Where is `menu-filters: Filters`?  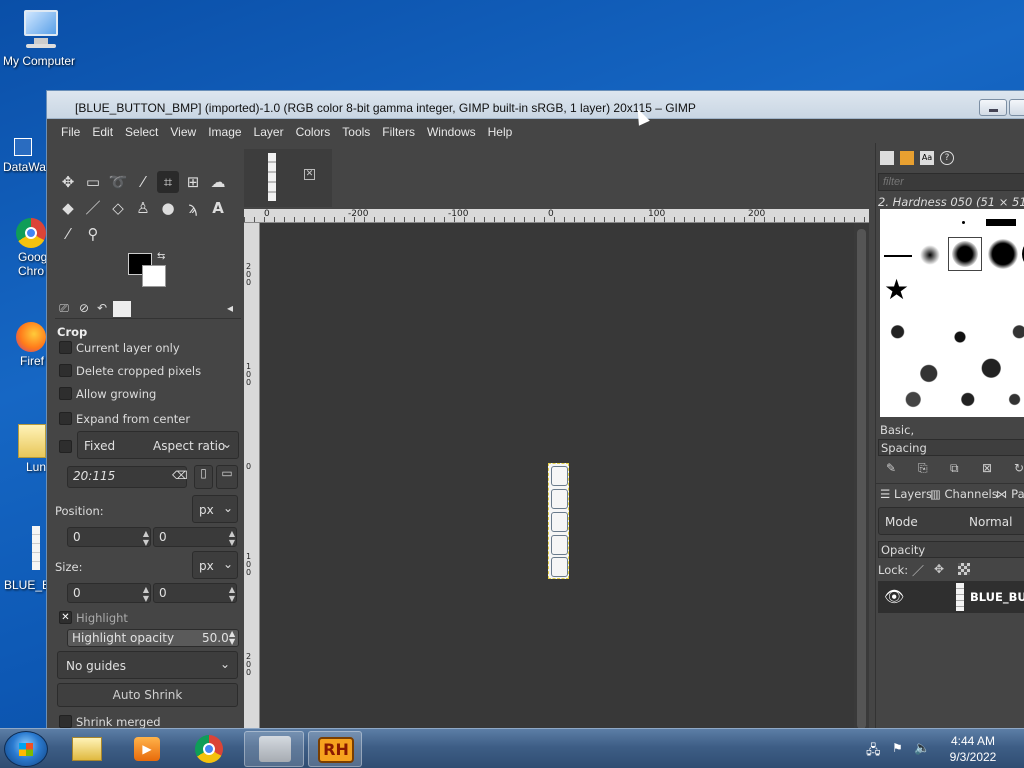 menu-filters: Filters is located at coordinates (398, 133).